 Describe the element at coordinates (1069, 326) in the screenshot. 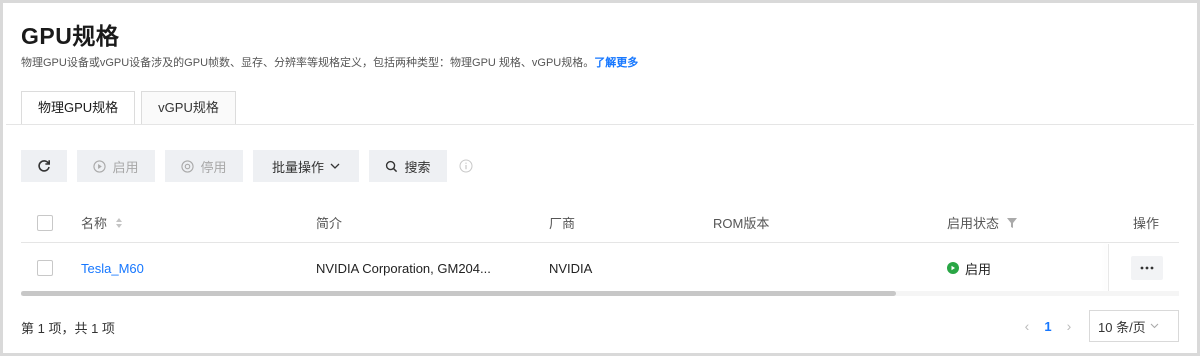

I see `next-page-icon: ›` at that location.